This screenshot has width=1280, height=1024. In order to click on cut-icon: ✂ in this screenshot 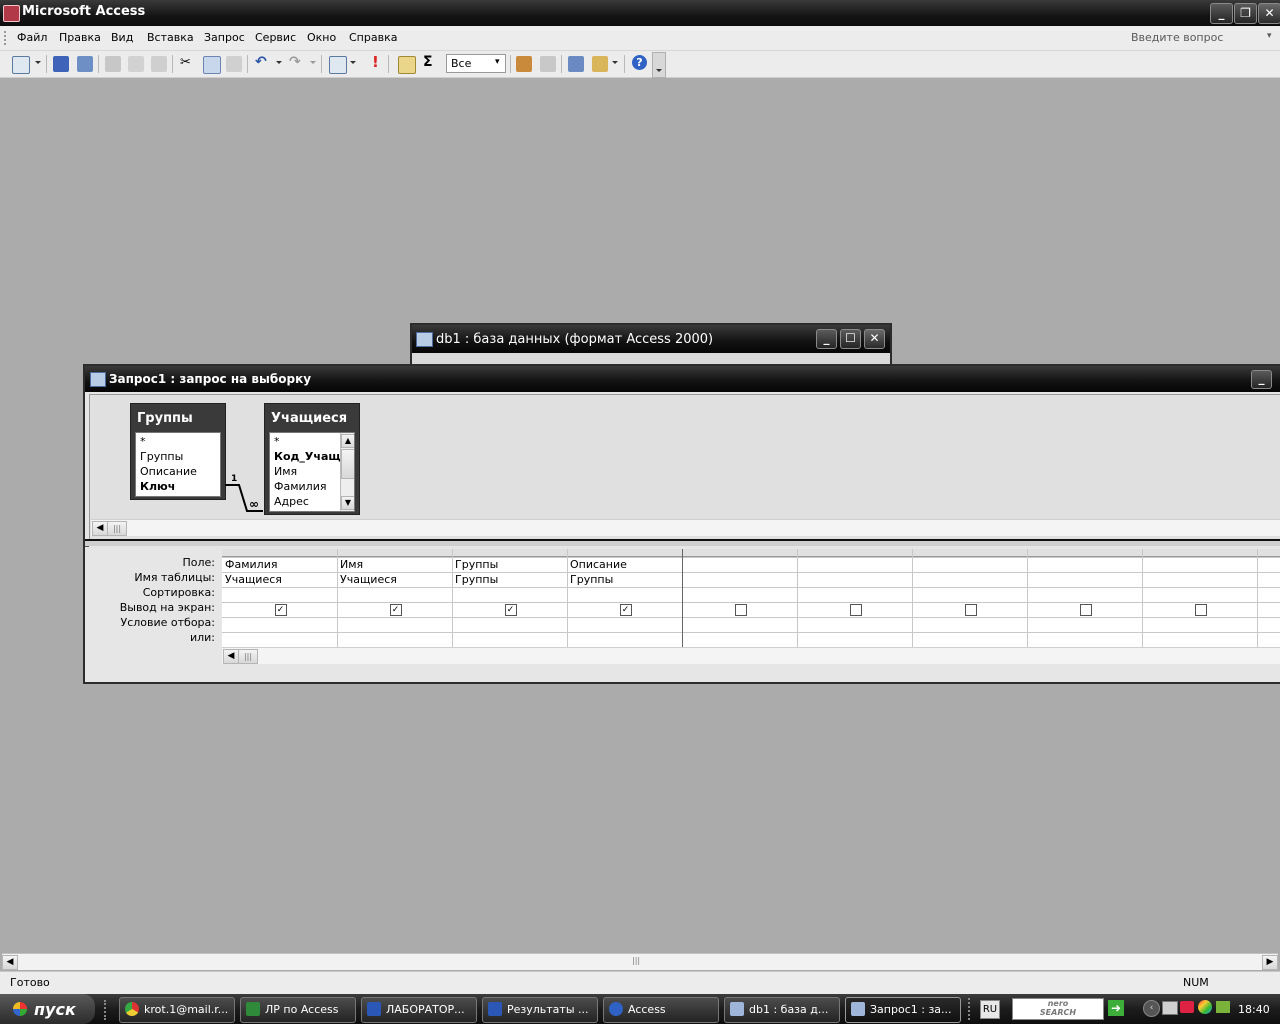, I will do `click(185, 62)`.